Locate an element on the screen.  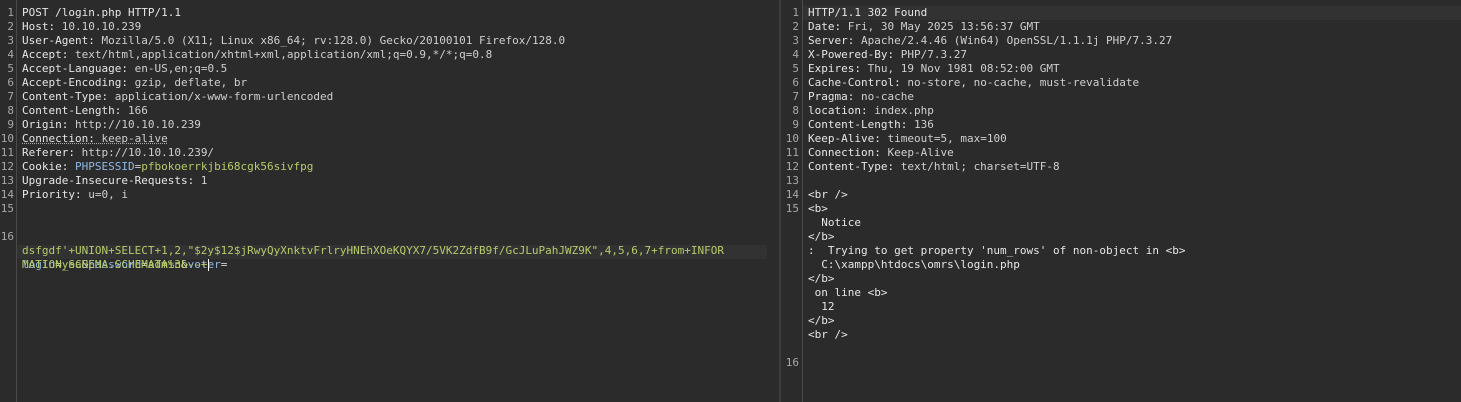
line-number: 16 is located at coordinates (792, 362).